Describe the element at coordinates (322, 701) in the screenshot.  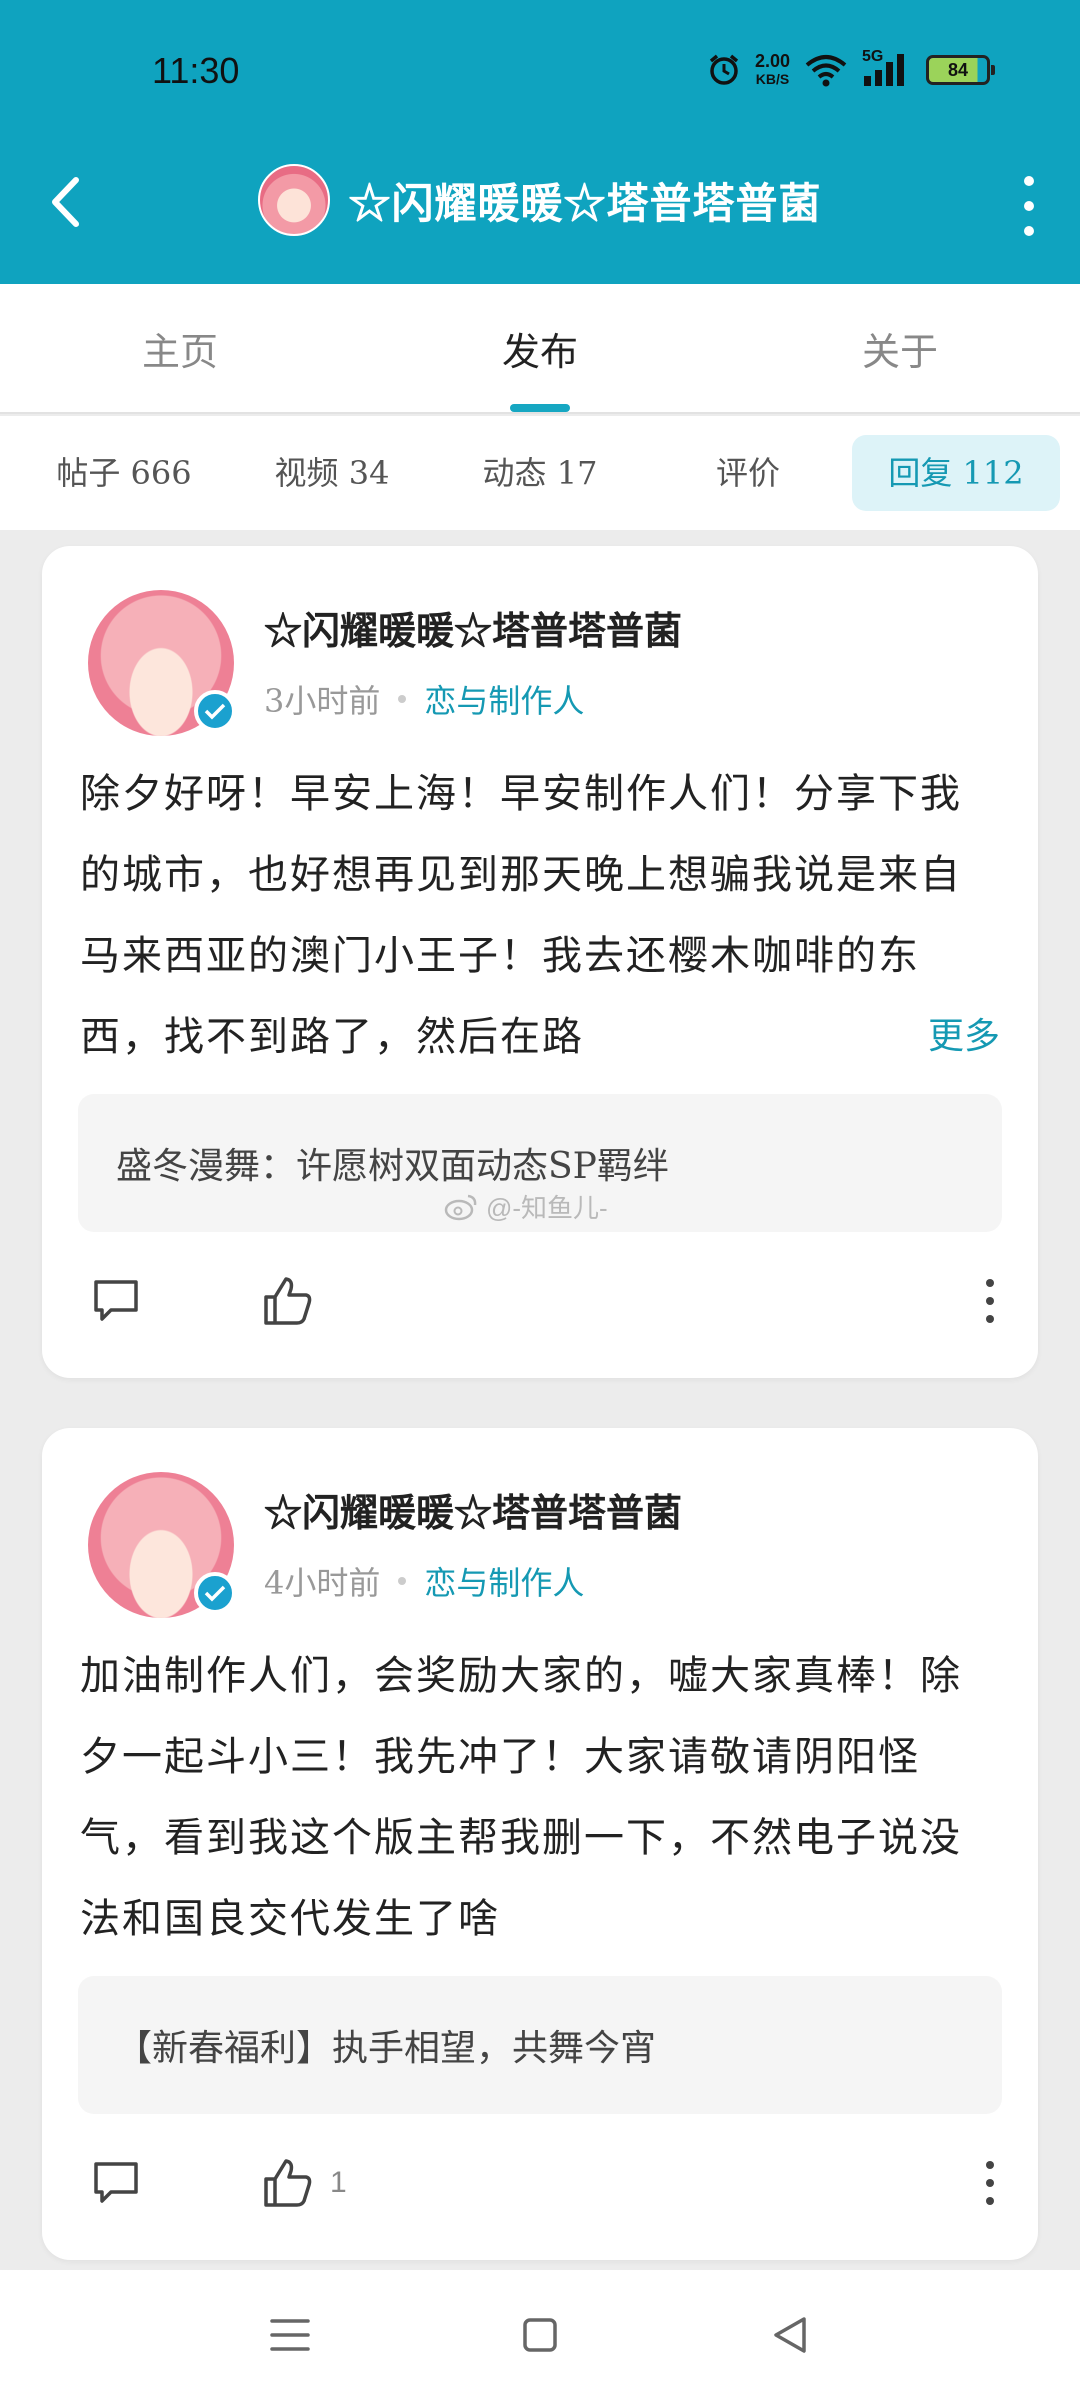
I see `post-time: 3小时前` at that location.